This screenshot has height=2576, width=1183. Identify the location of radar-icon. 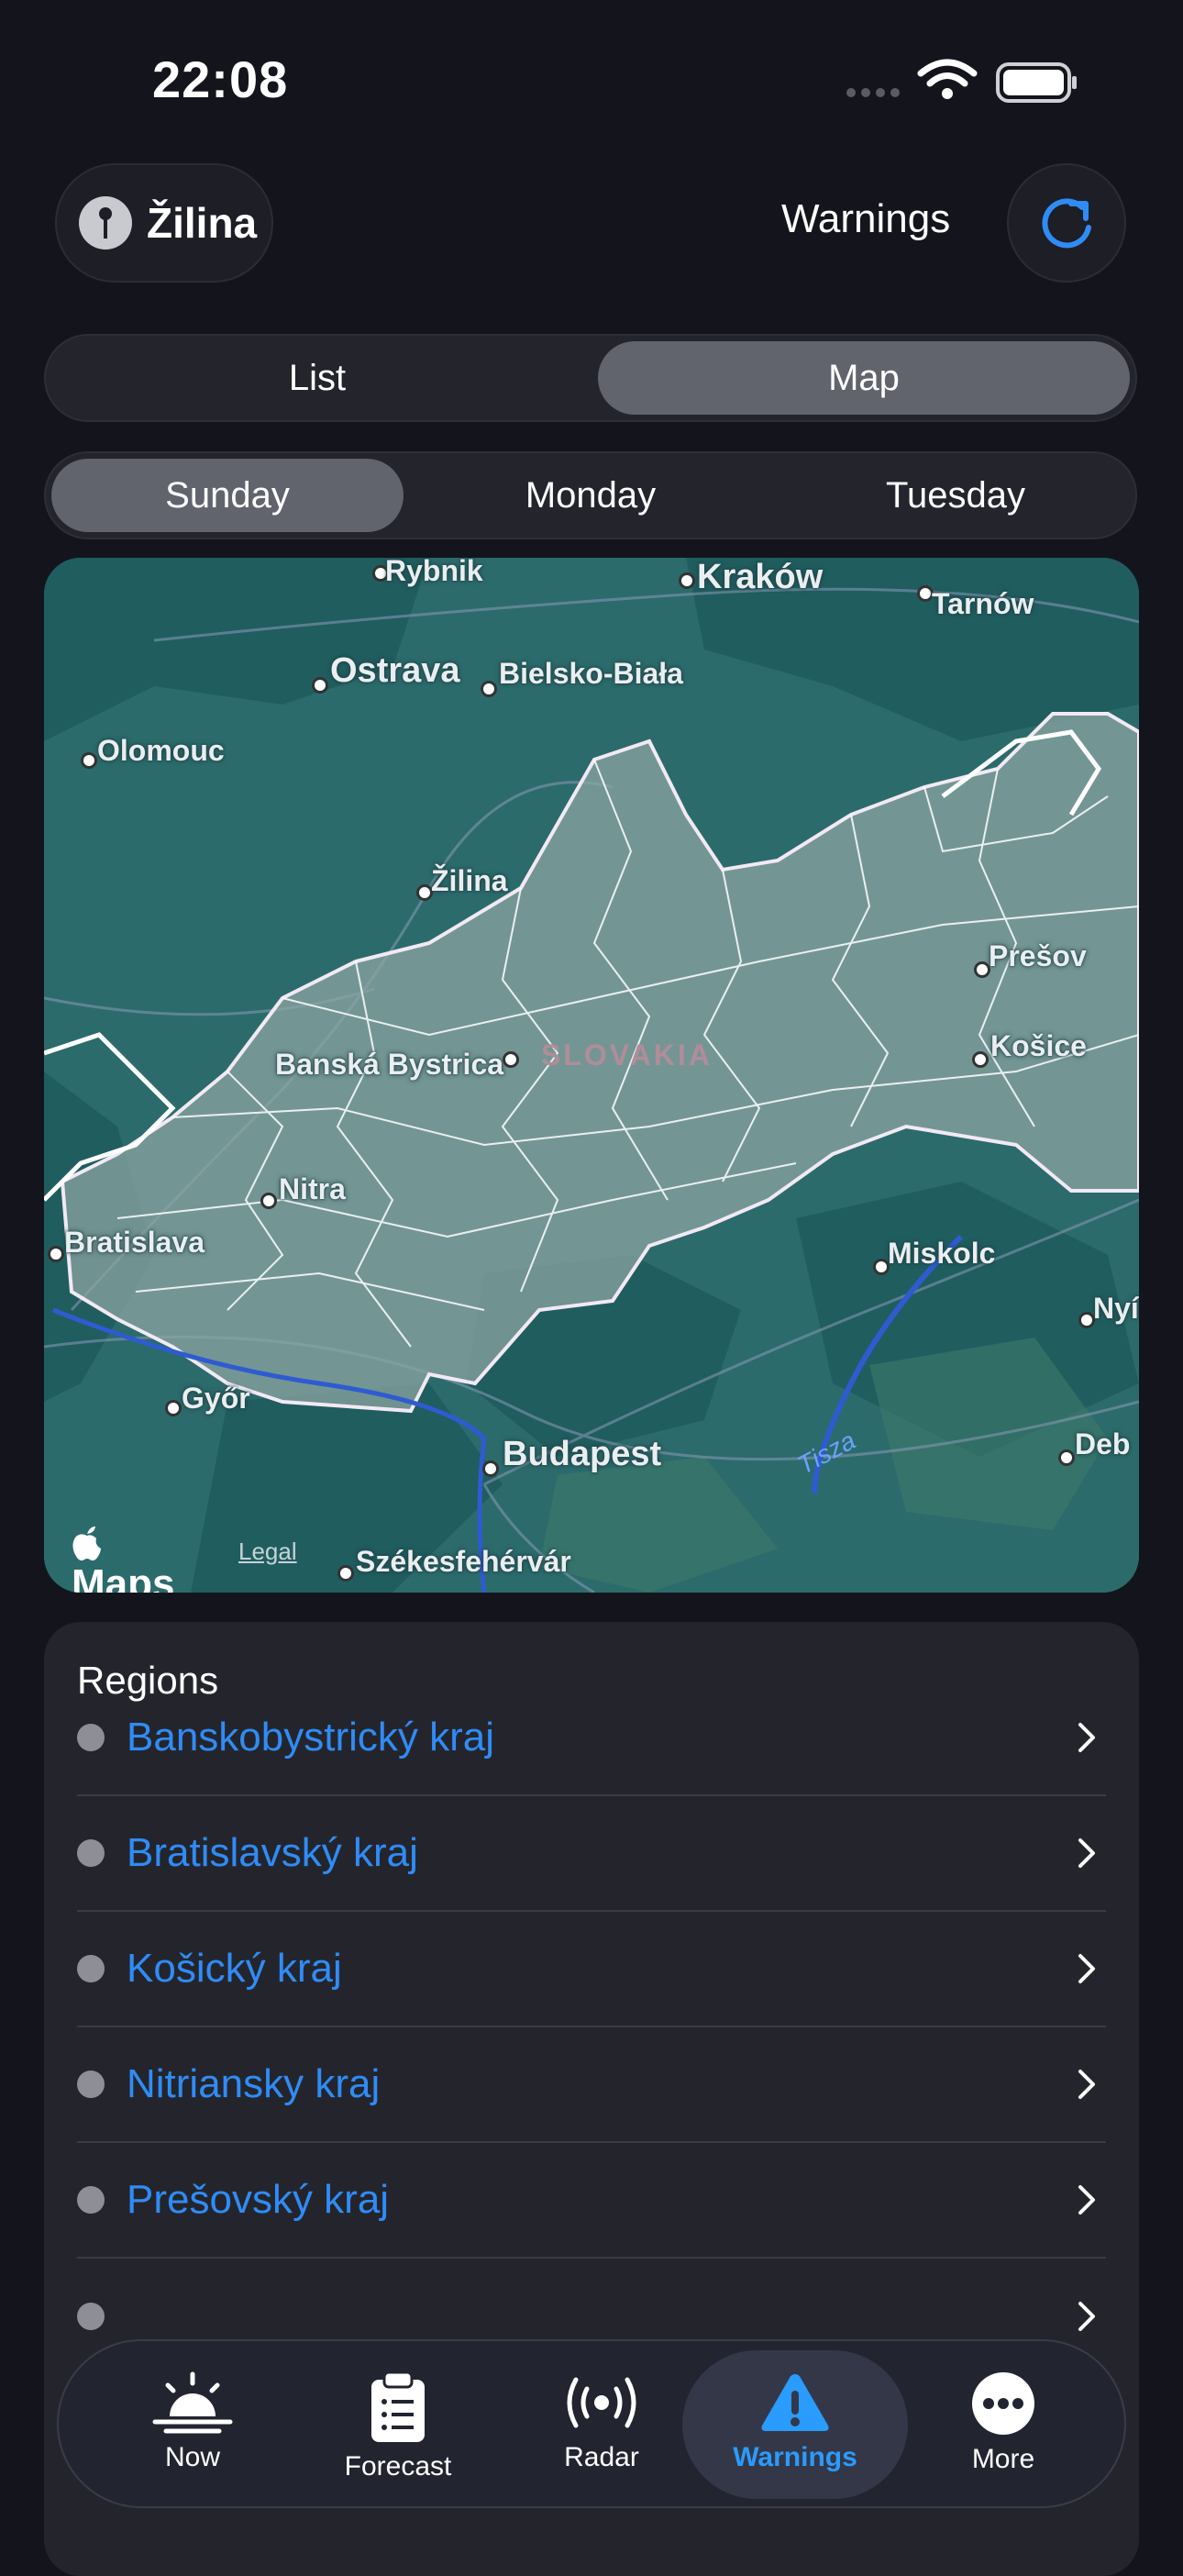
(601, 2402).